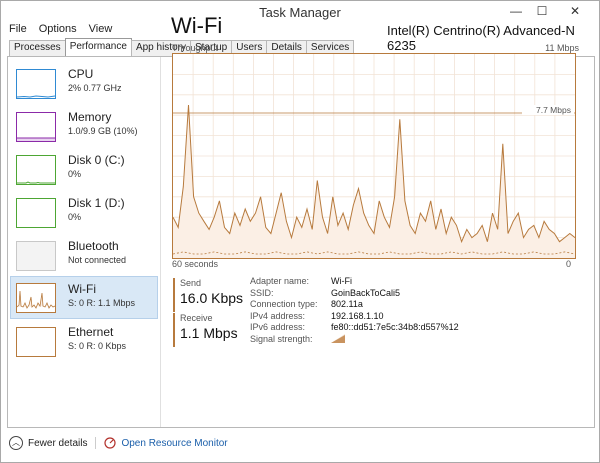  I want to click on tab-processes: Processes, so click(37, 48).